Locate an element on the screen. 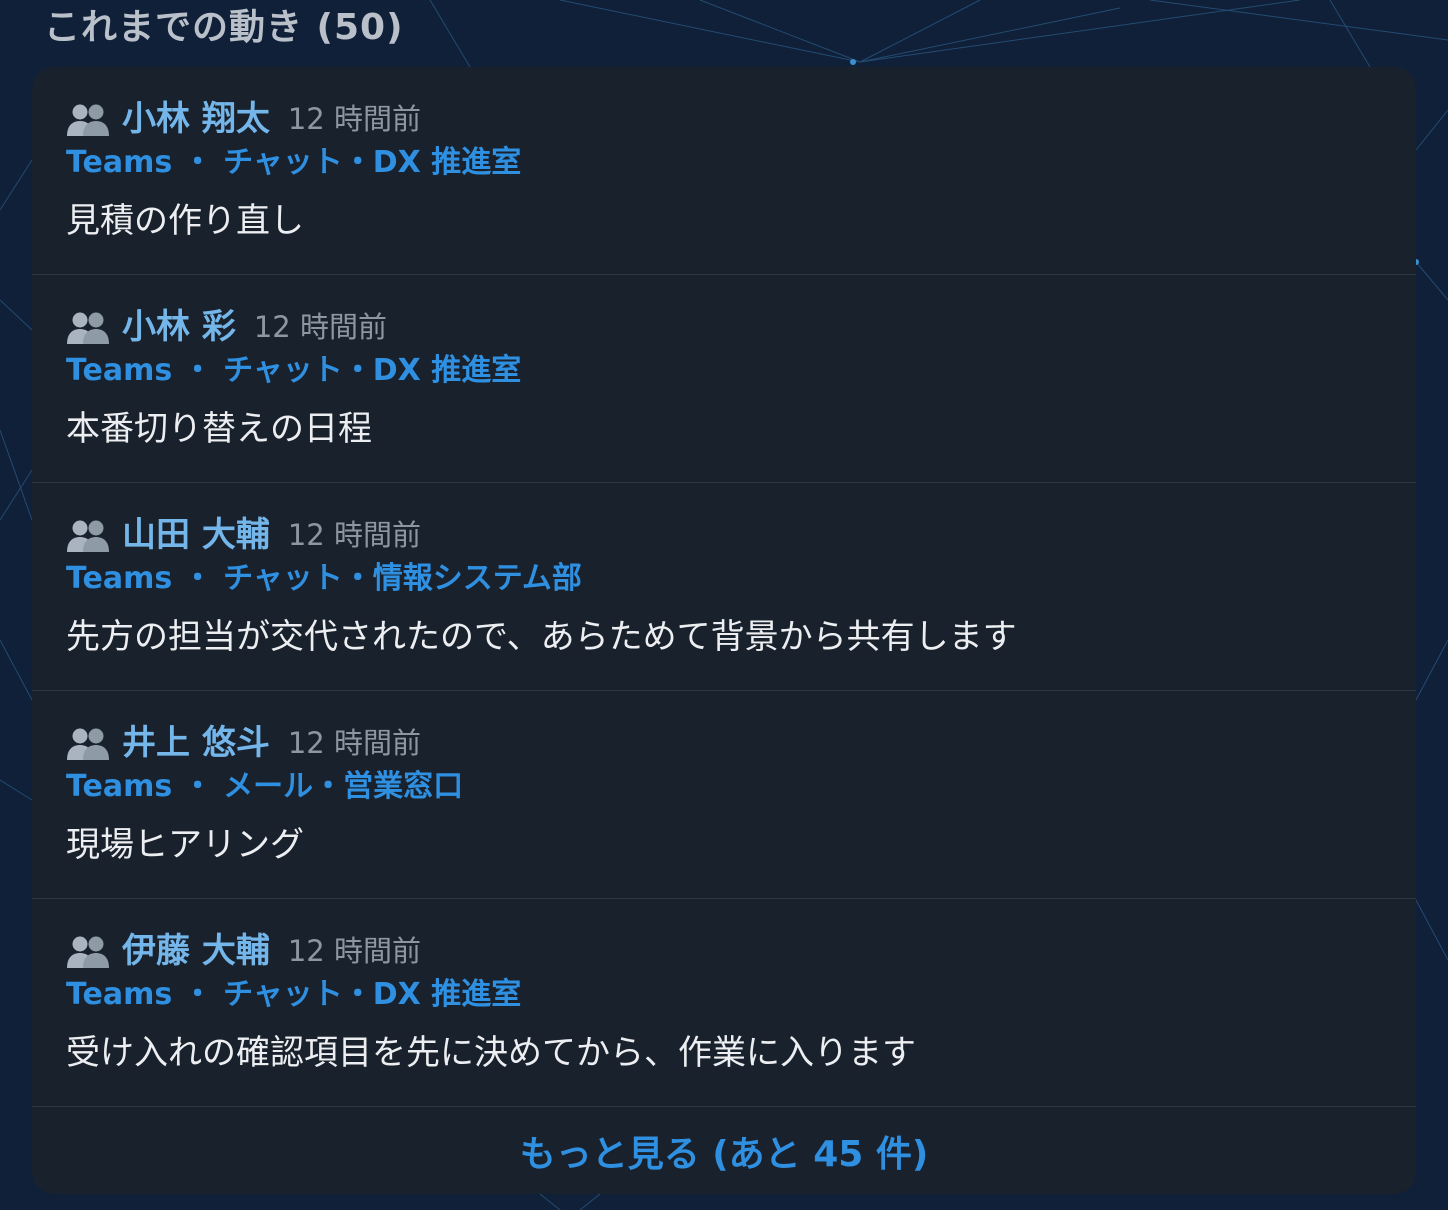  author-name: 山田 大輔 is located at coordinates (196, 535).